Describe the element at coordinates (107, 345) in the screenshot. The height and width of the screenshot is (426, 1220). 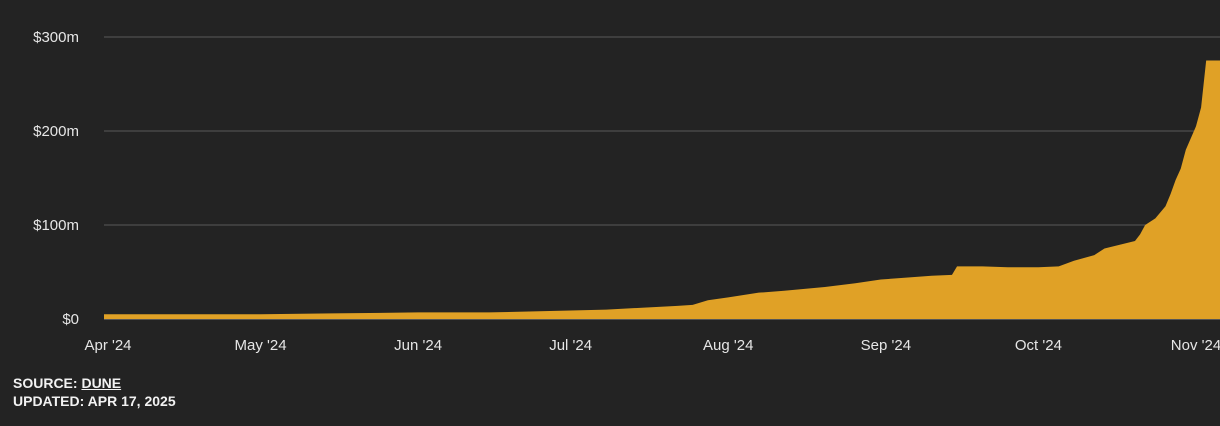
I see `x-tick-label: Apr '24` at that location.